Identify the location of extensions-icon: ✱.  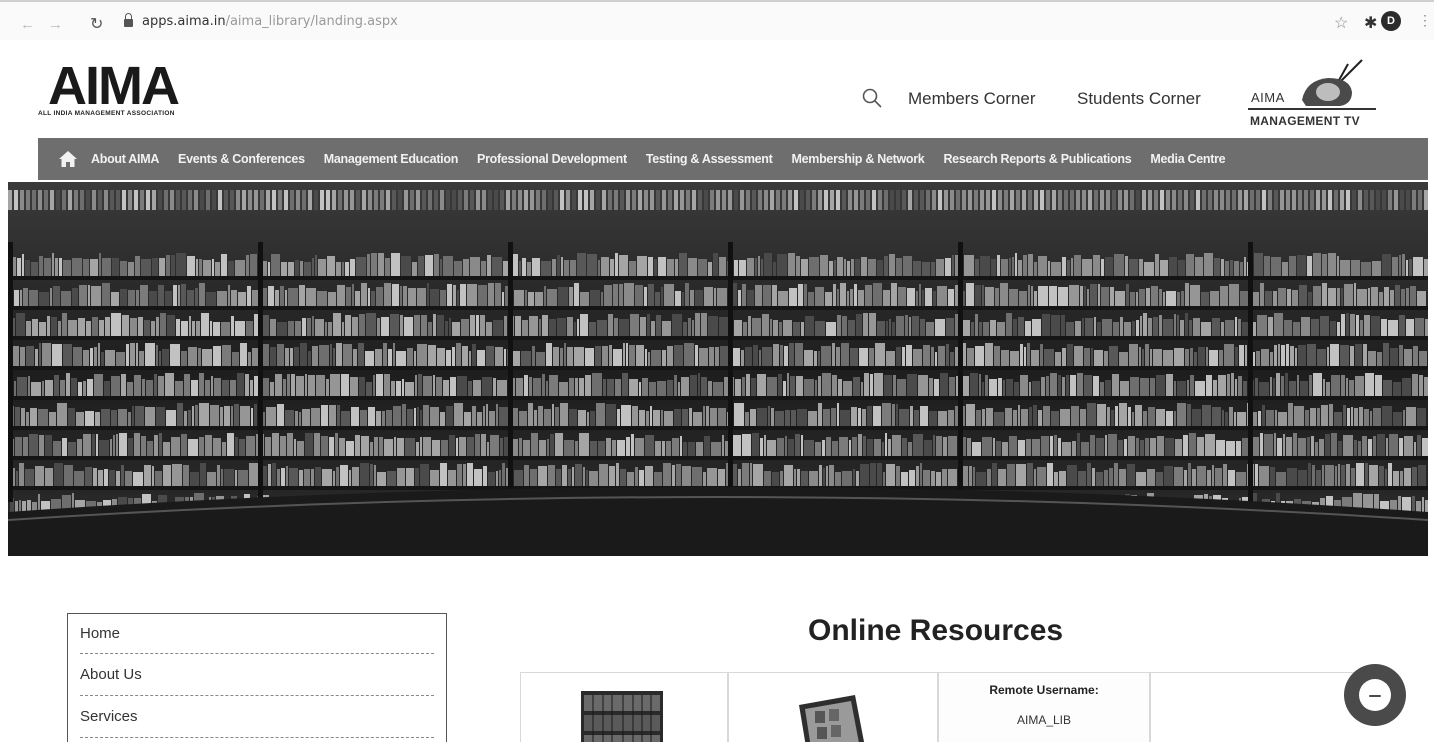
(1370, 23).